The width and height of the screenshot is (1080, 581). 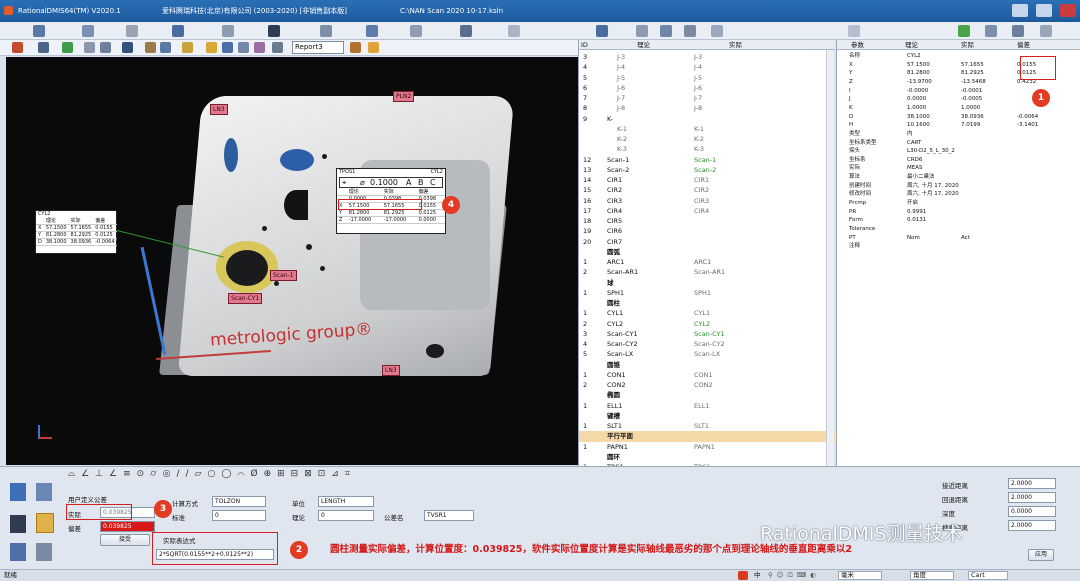 What do you see at coordinates (127, 47) in the screenshot?
I see `axis-icon` at bounding box center [127, 47].